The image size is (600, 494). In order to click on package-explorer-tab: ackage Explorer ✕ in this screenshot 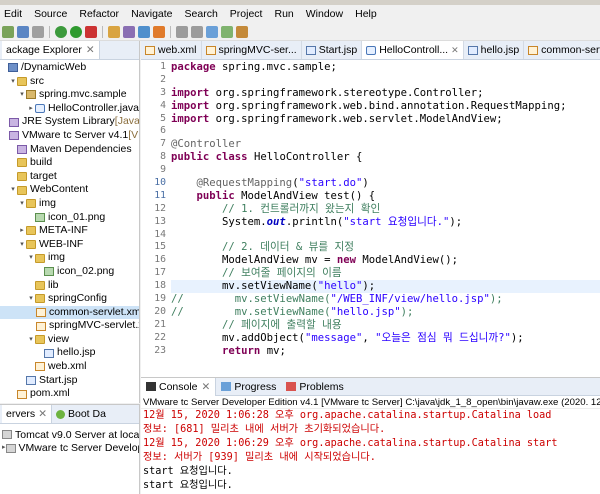, I will do `click(51, 50)`.